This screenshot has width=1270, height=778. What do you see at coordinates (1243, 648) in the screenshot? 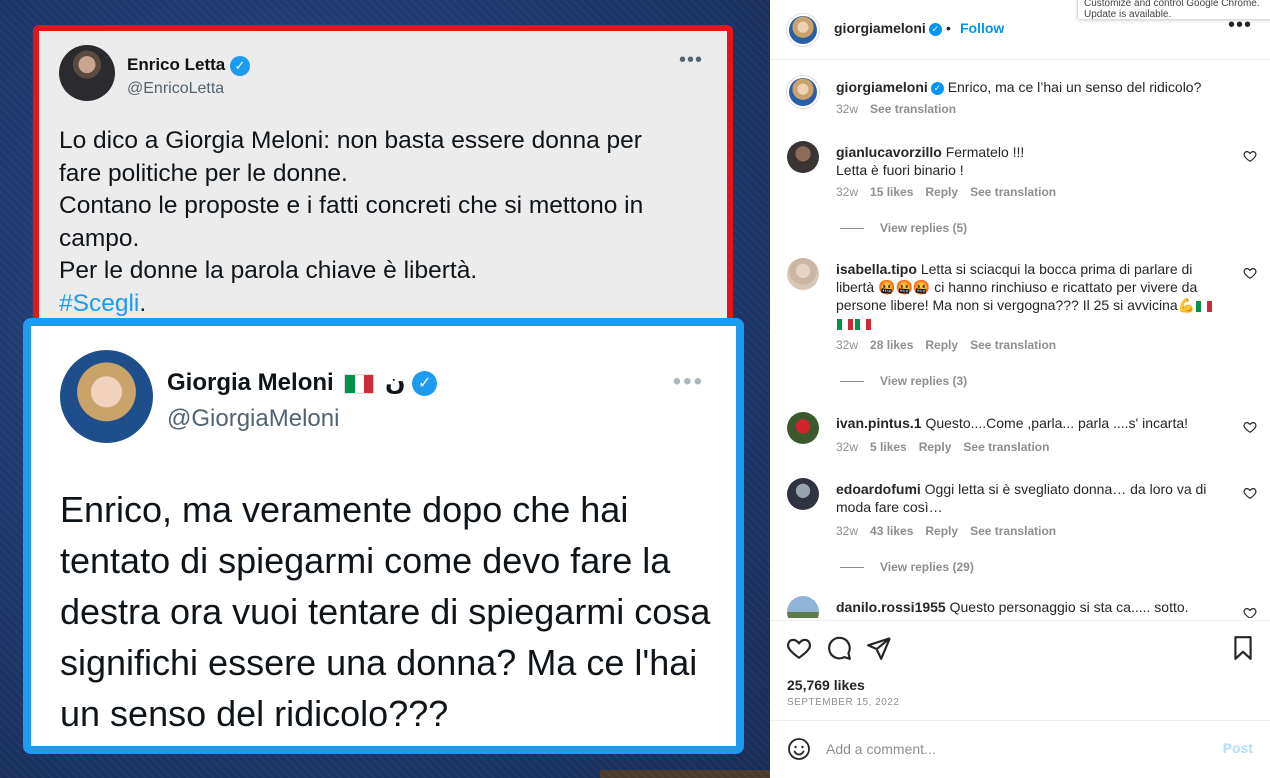
I see `bookmark-icon` at bounding box center [1243, 648].